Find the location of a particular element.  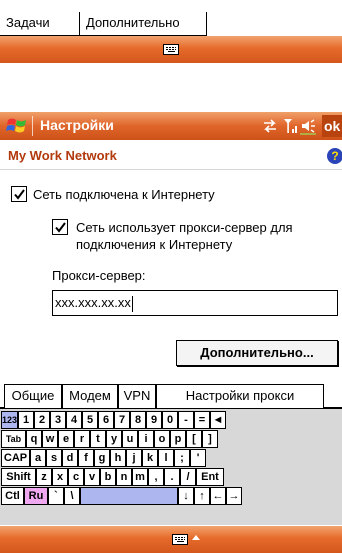

key-i: i is located at coordinates (146, 439).